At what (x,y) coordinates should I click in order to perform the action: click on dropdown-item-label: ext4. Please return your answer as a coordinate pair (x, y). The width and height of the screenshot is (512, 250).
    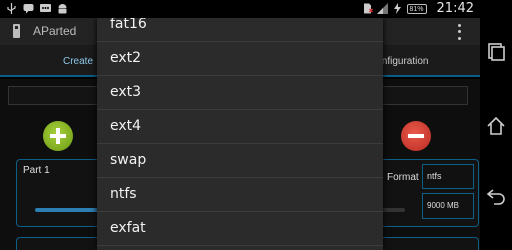
    Looking at the image, I should click on (126, 126).